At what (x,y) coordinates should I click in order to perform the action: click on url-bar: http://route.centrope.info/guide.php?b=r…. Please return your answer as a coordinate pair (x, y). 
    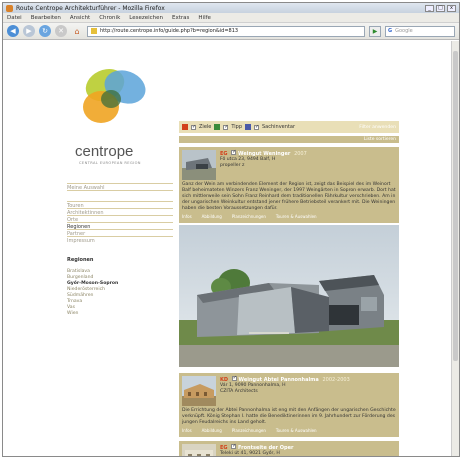
    Looking at the image, I should click on (226, 31).